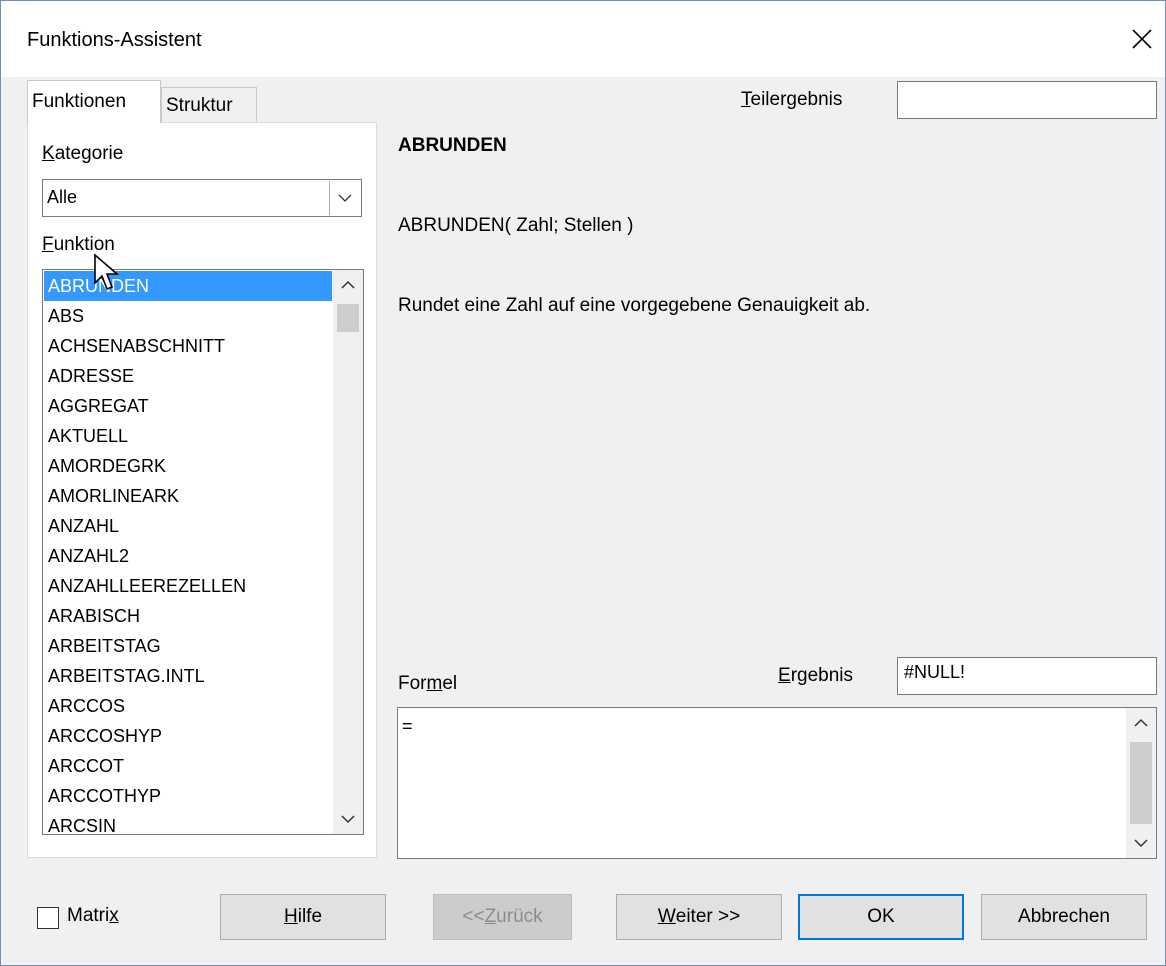  Describe the element at coordinates (1027, 100) in the screenshot. I see `partial-result-field` at that location.